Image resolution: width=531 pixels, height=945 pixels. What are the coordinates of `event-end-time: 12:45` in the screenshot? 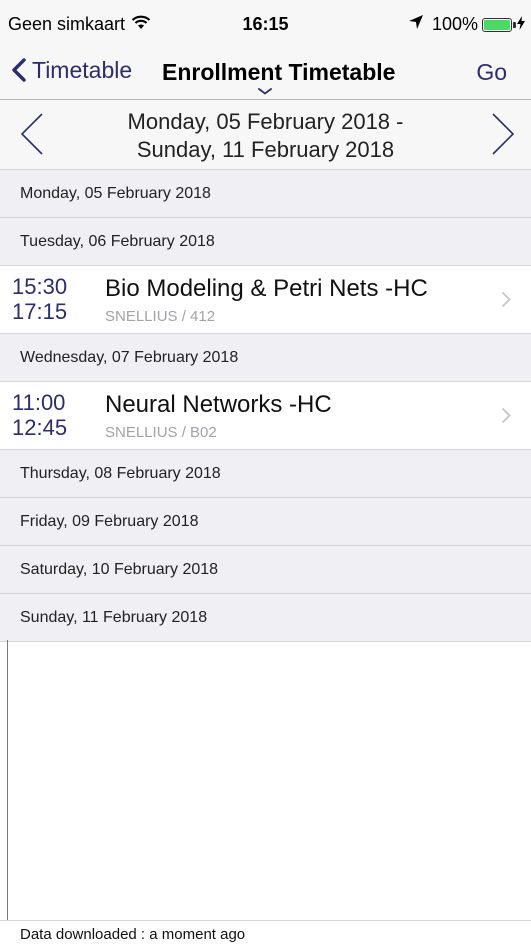 It's located at (40, 427).